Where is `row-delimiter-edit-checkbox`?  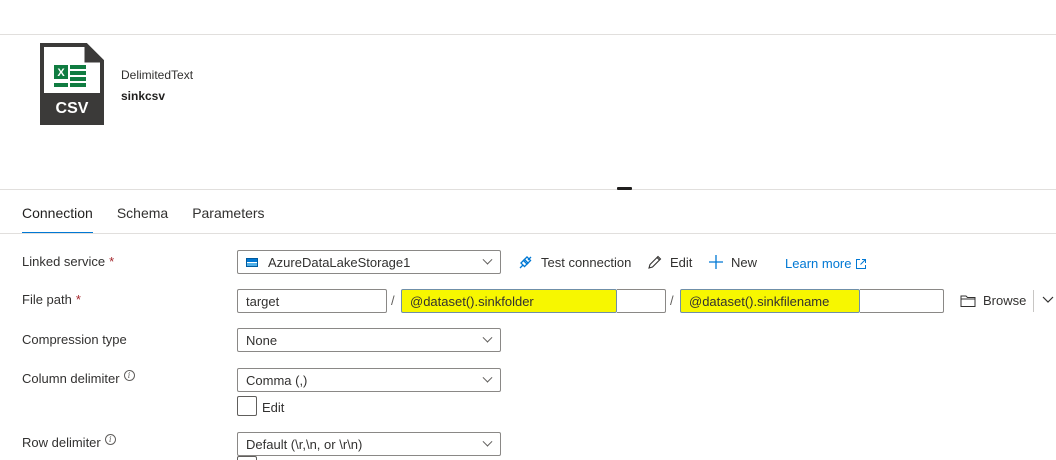
row-delimiter-edit-checkbox is located at coordinates (247, 458).